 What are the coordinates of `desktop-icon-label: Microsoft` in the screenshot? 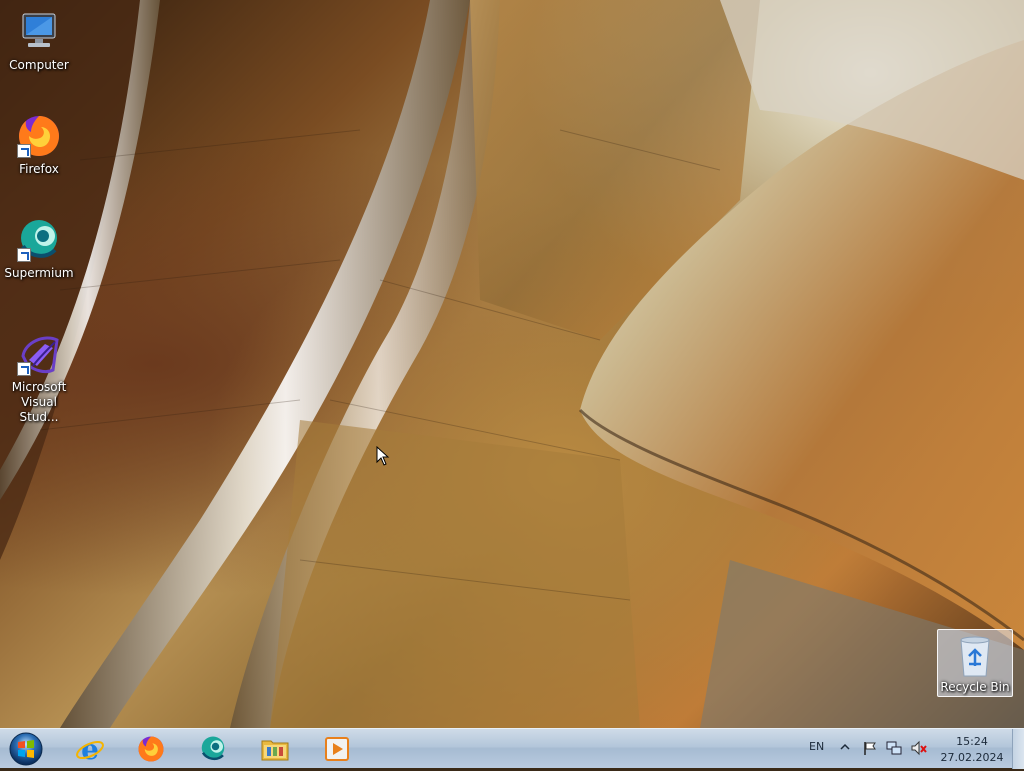 It's located at (39, 387).